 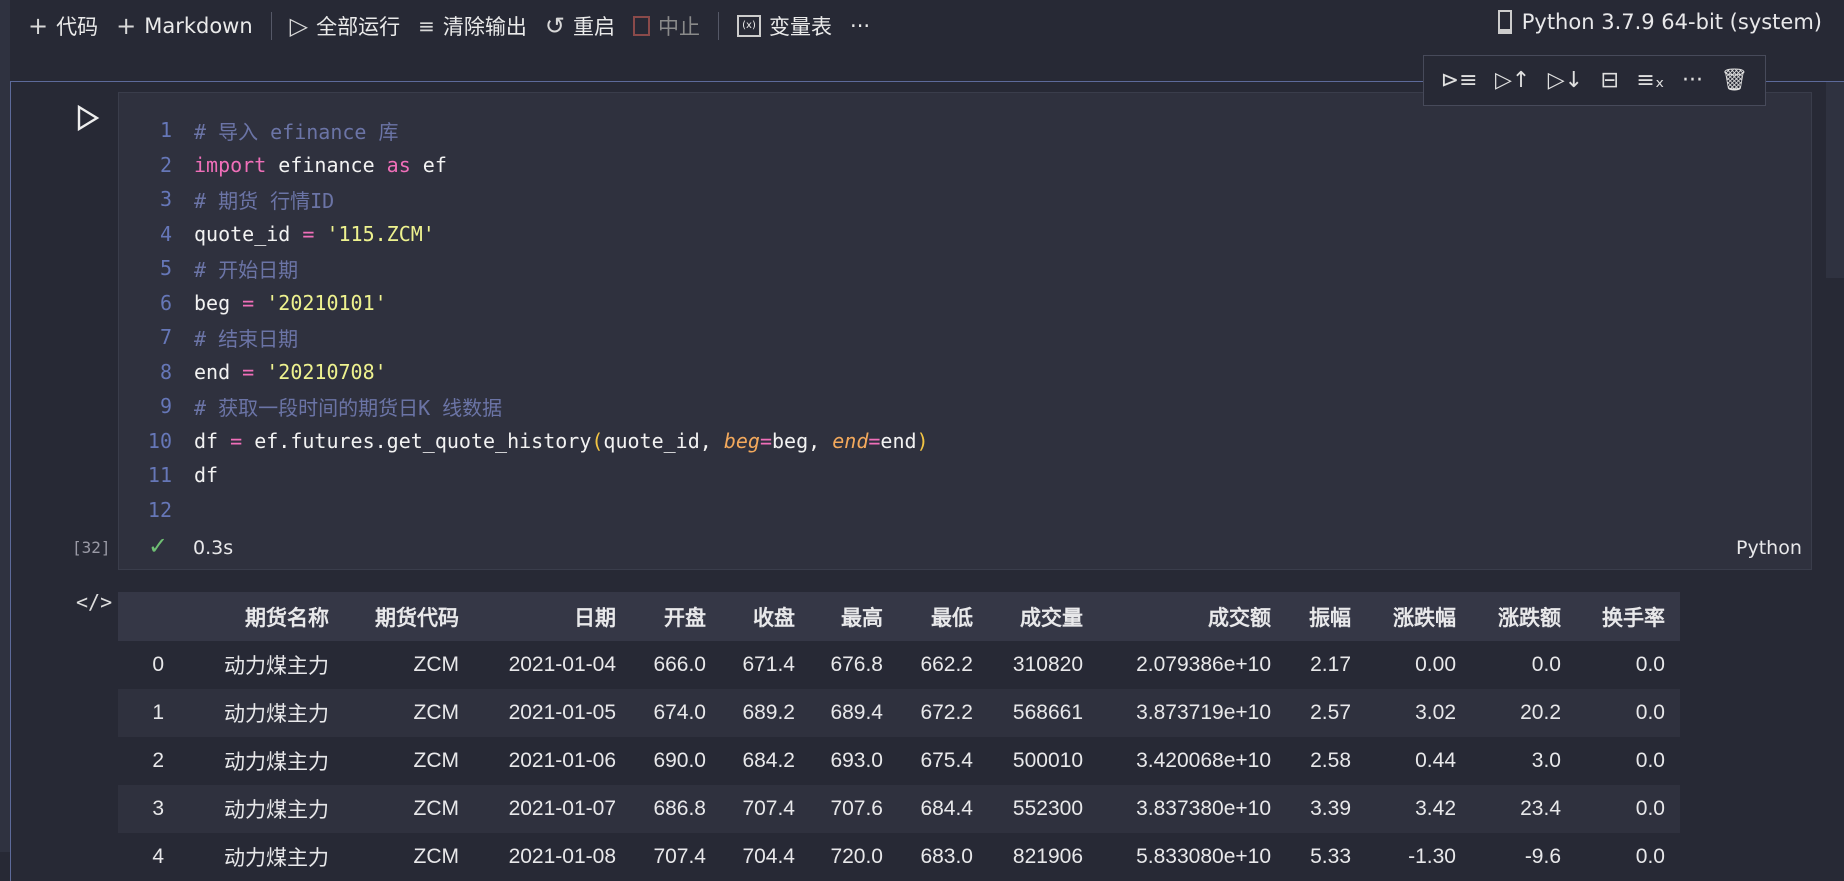 What do you see at coordinates (1047, 760) in the screenshot?
I see `table-cell: 500010` at bounding box center [1047, 760].